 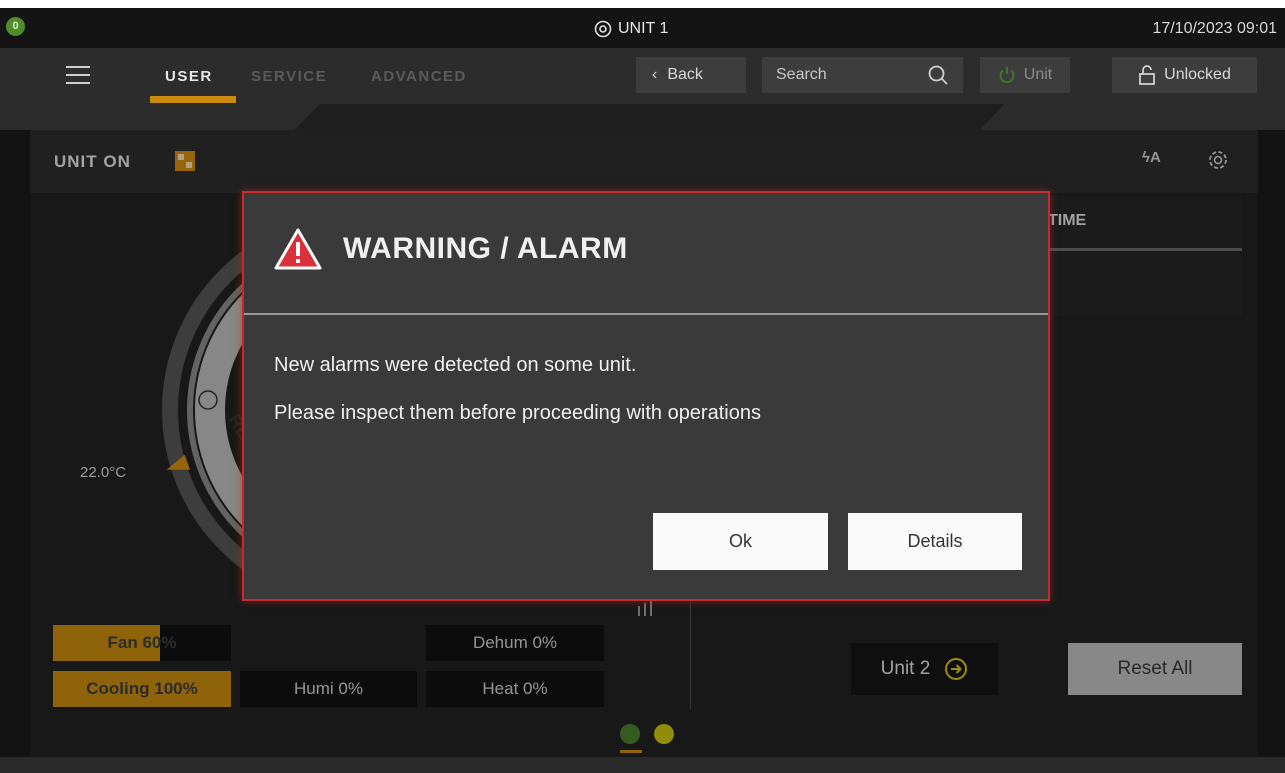 What do you see at coordinates (1197, 74) in the screenshot?
I see `lock-status-label: Unlocked` at bounding box center [1197, 74].